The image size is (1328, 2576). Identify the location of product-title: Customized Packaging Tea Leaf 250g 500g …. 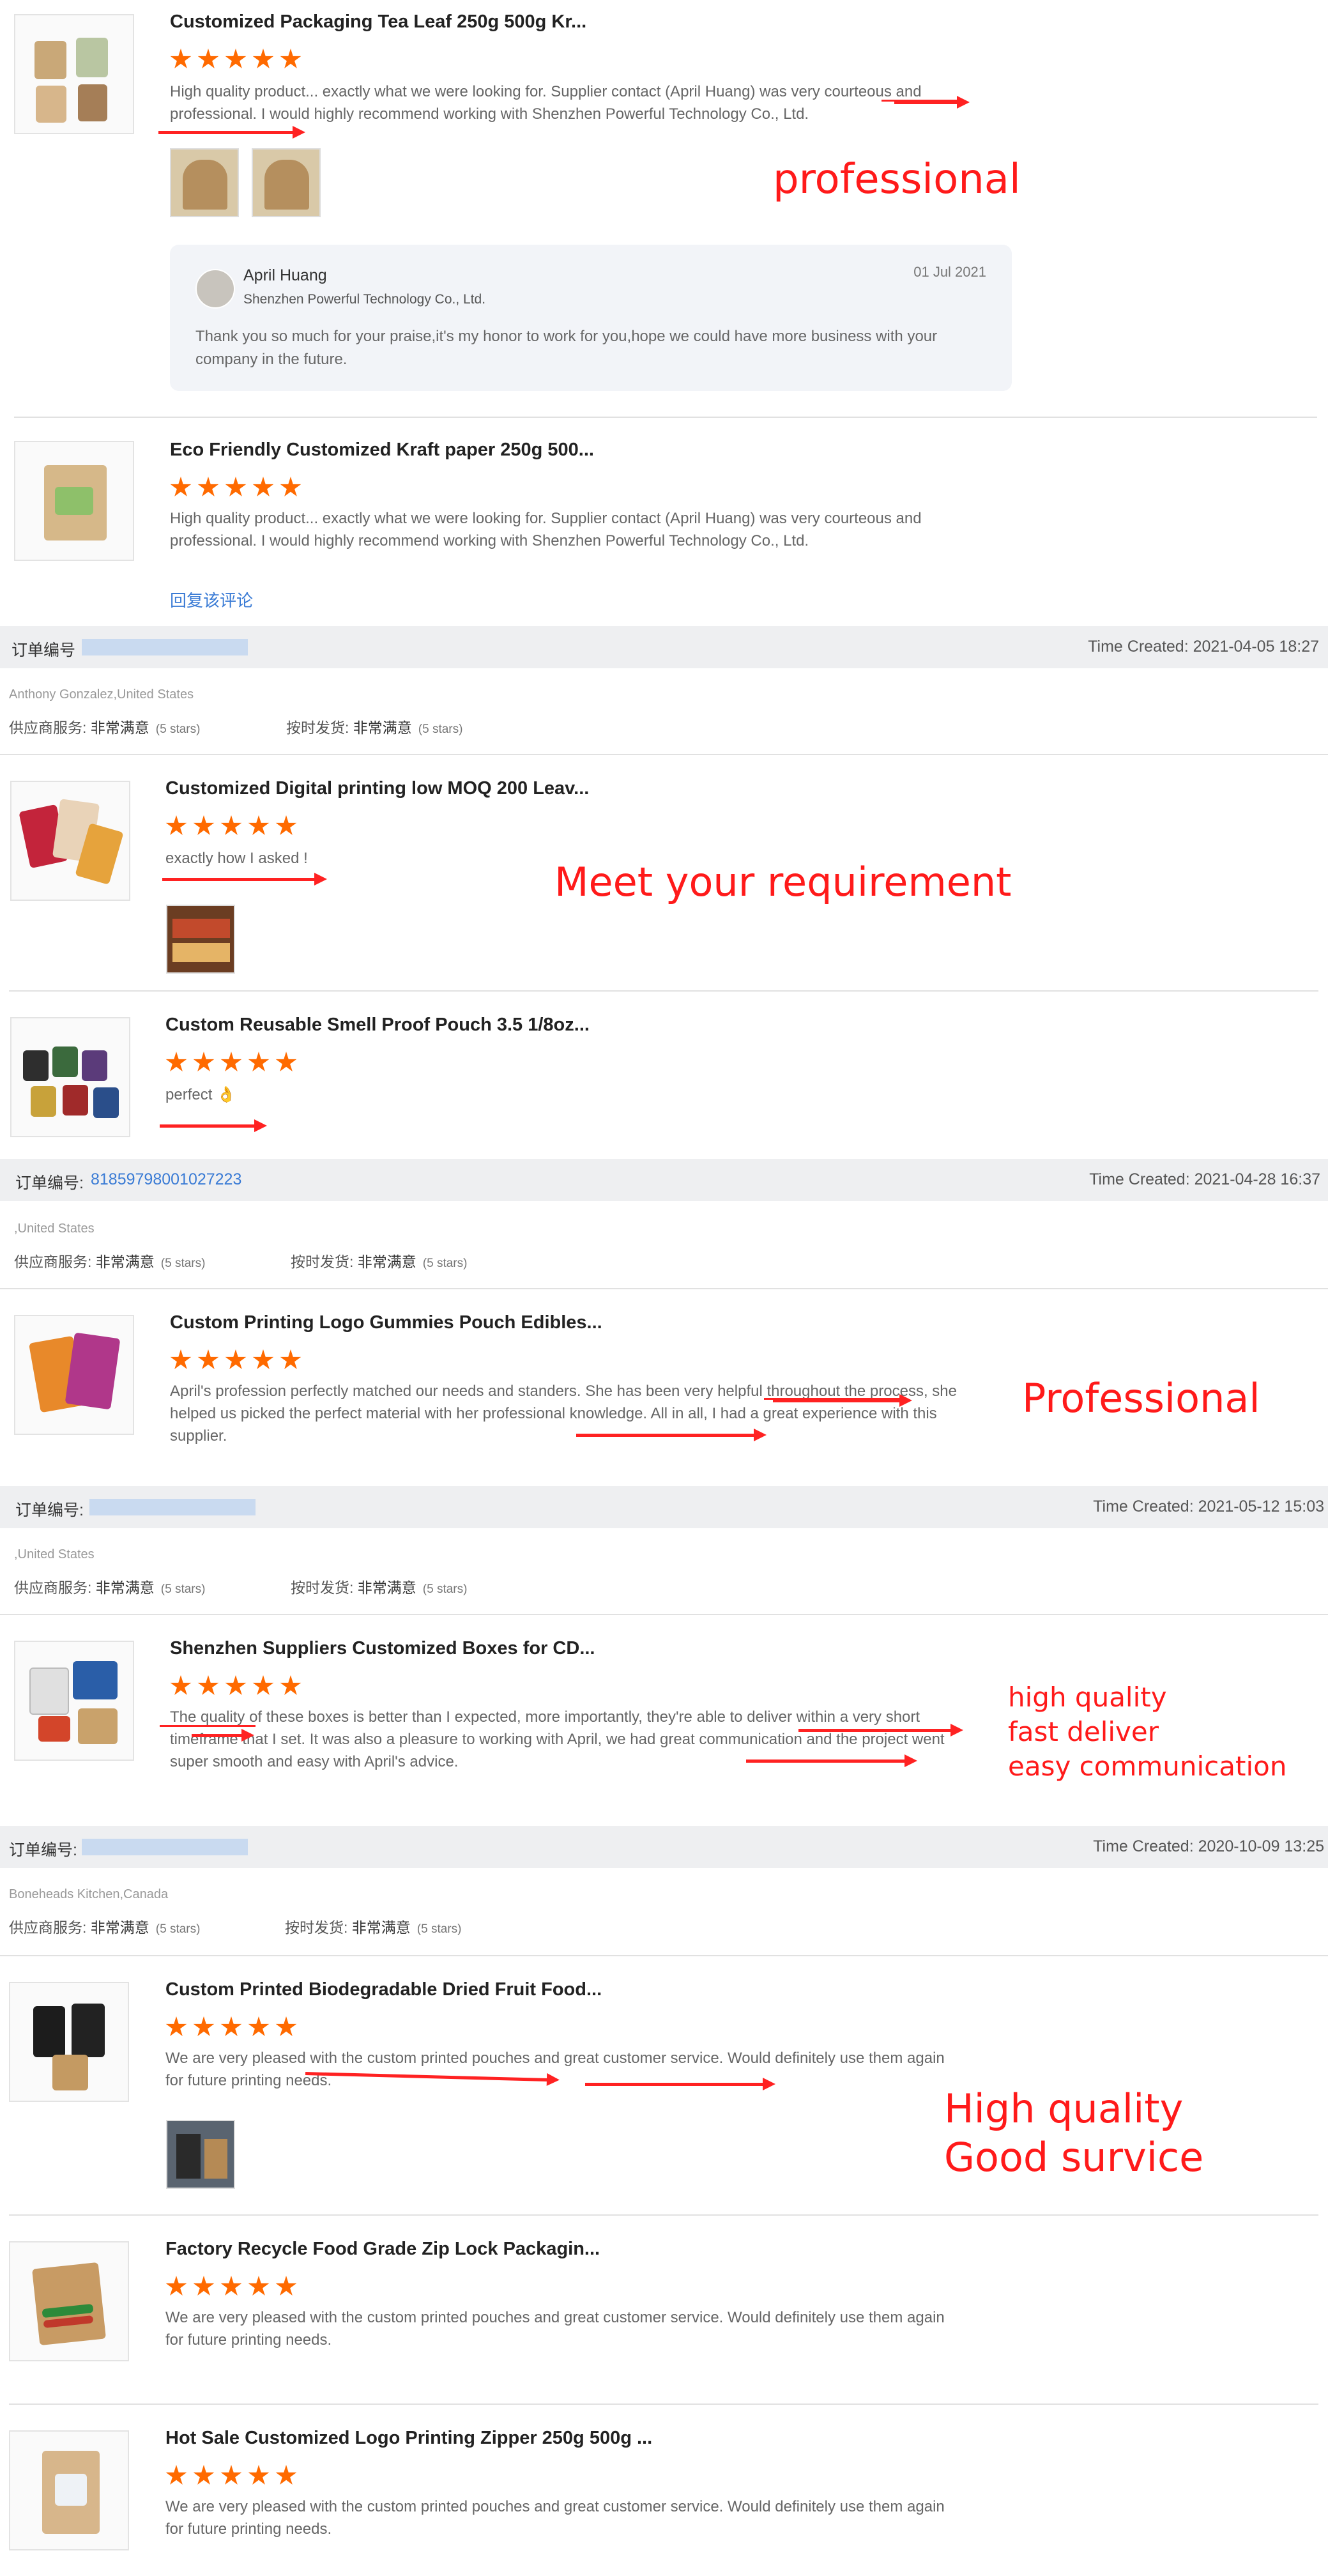
(378, 22).